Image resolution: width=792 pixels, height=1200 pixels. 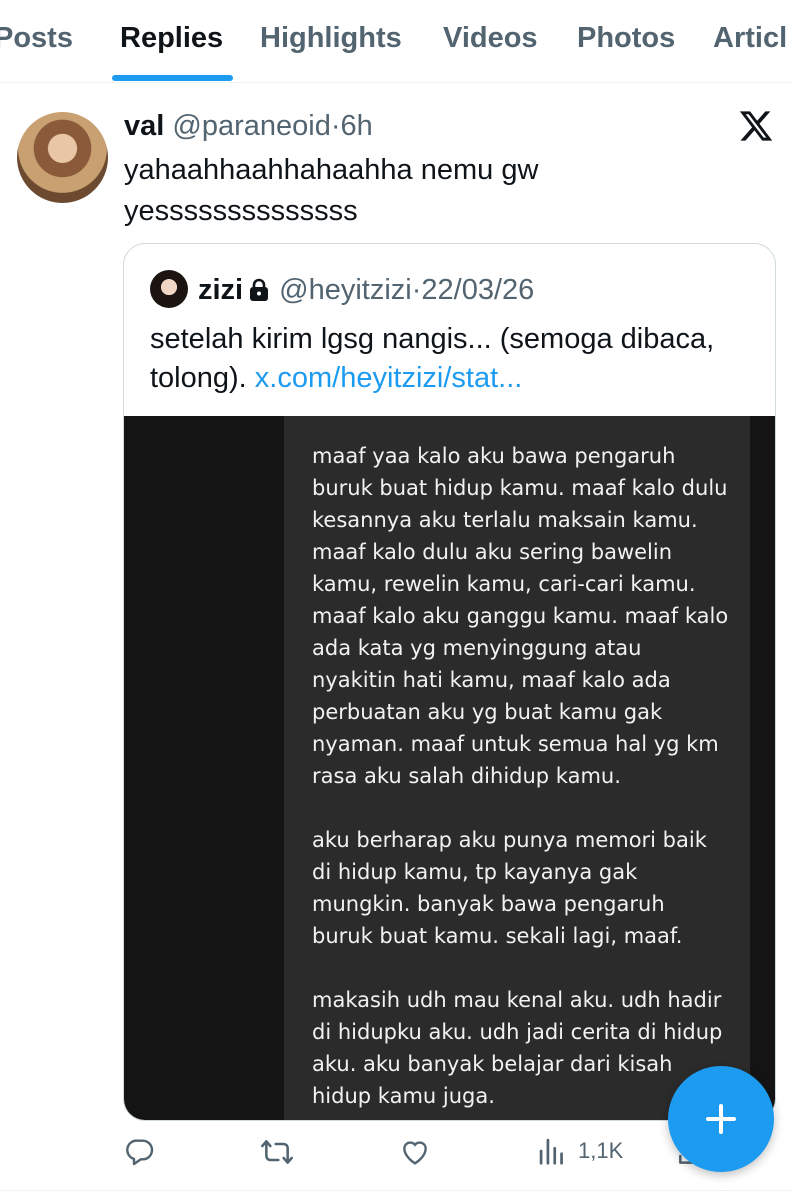 I want to click on post-author: val @paraneoid·6h, so click(x=248, y=126).